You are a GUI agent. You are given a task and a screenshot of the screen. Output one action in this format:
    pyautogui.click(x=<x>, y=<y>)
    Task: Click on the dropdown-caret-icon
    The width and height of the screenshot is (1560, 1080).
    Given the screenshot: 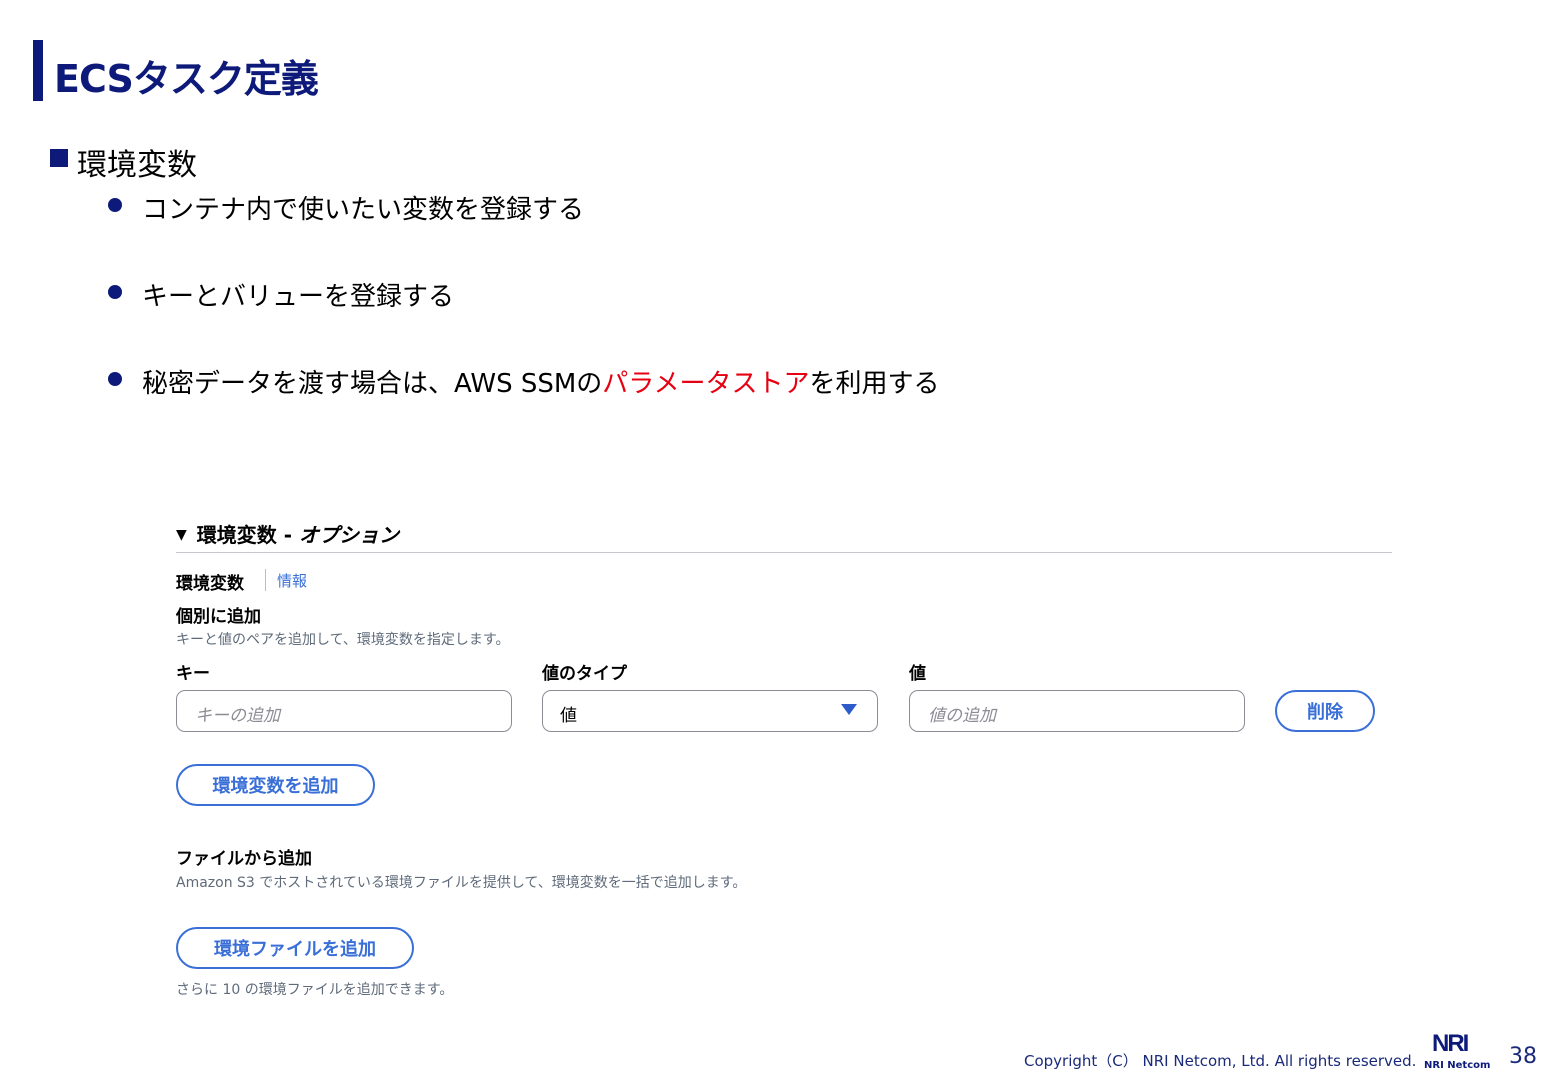 What is the action you would take?
    pyautogui.click(x=849, y=709)
    